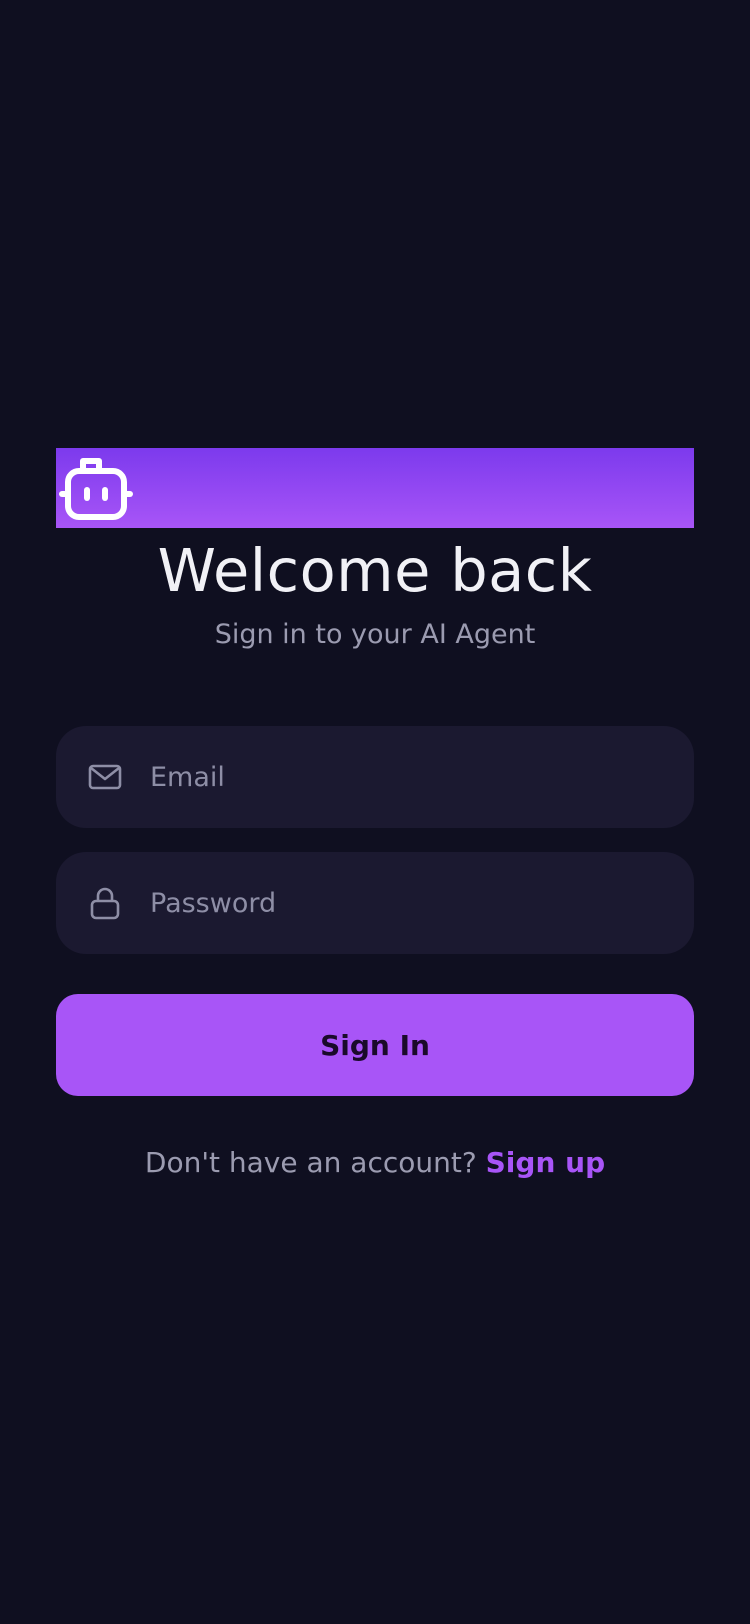 This screenshot has width=750, height=1624. I want to click on email-field, so click(375, 777).